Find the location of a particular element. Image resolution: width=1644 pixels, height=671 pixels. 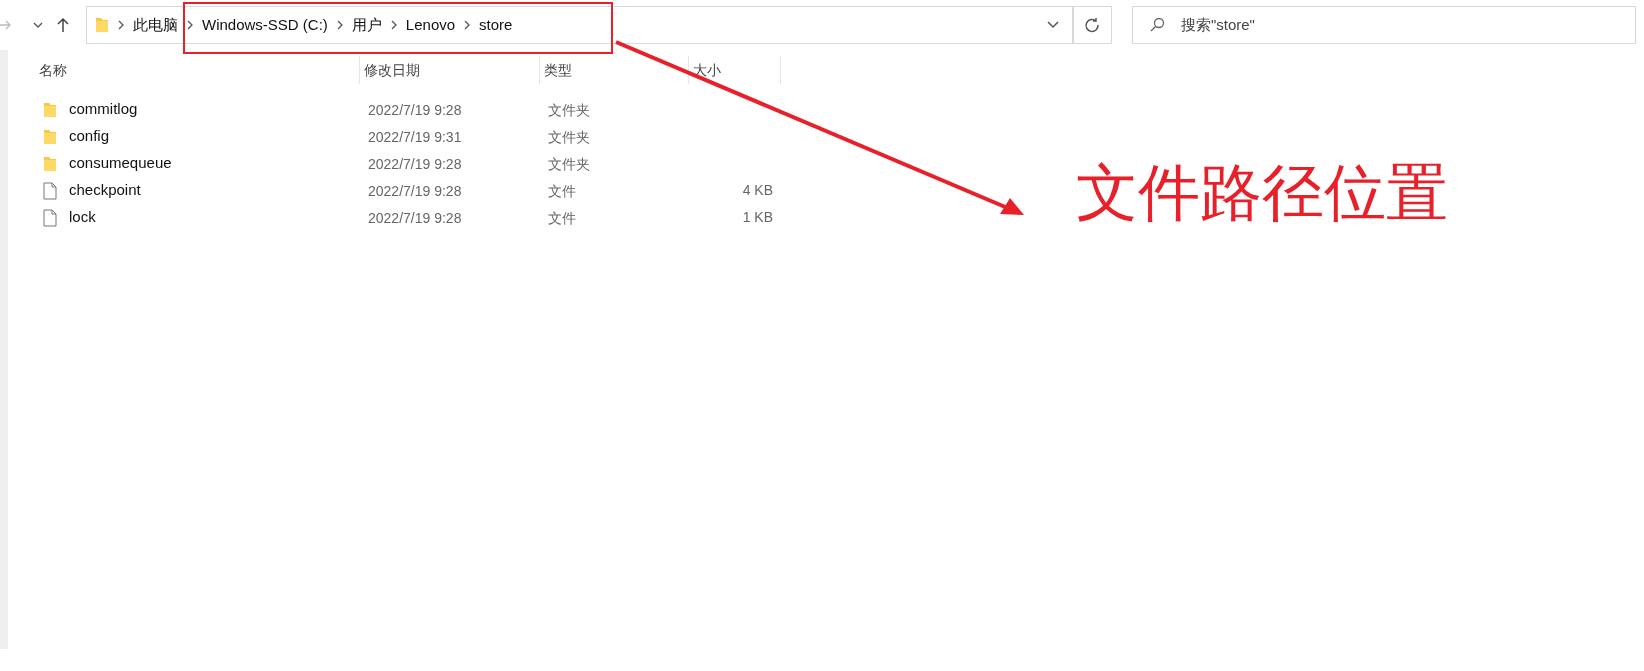

file-name: checkpoint is located at coordinates (105, 190).